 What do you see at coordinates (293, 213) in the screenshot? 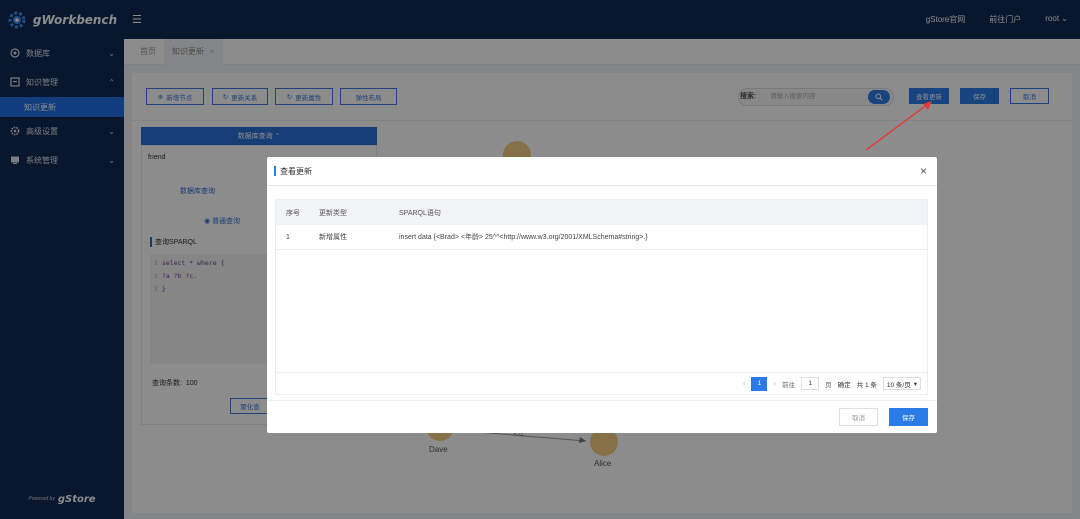
I see `column-header: 序号` at bounding box center [293, 213].